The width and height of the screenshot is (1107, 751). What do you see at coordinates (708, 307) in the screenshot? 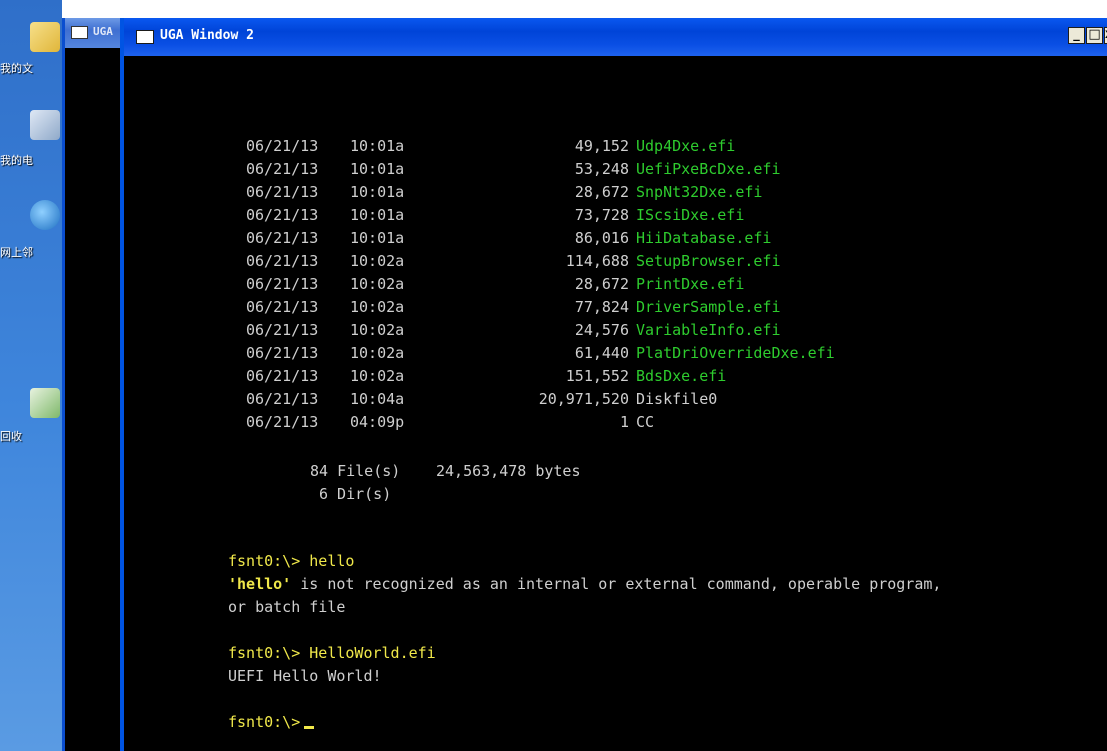
I see `file-name: DriverSample.efi` at bounding box center [708, 307].